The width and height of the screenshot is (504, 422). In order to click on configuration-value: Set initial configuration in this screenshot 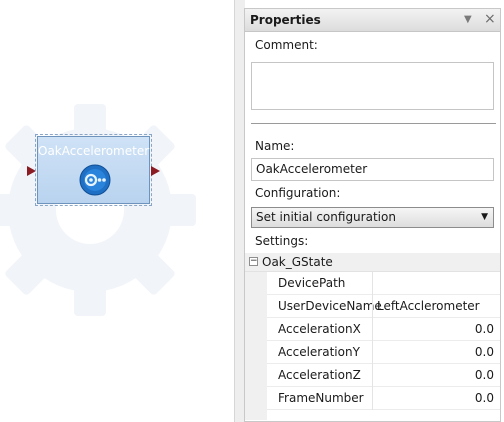, I will do `click(326, 217)`.